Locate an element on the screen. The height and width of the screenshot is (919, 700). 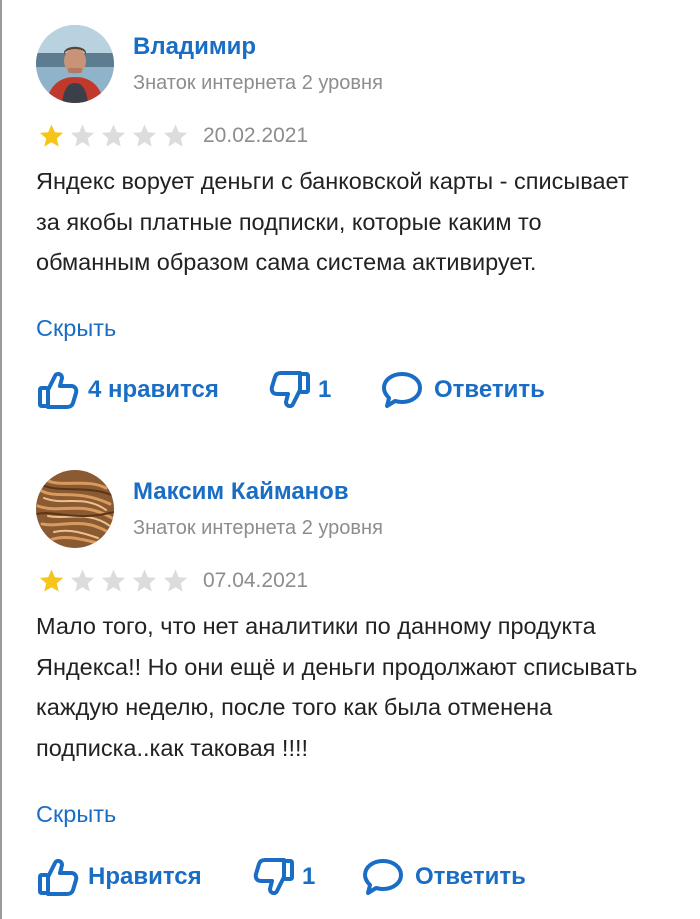
left-border is located at coordinates (1, 459).